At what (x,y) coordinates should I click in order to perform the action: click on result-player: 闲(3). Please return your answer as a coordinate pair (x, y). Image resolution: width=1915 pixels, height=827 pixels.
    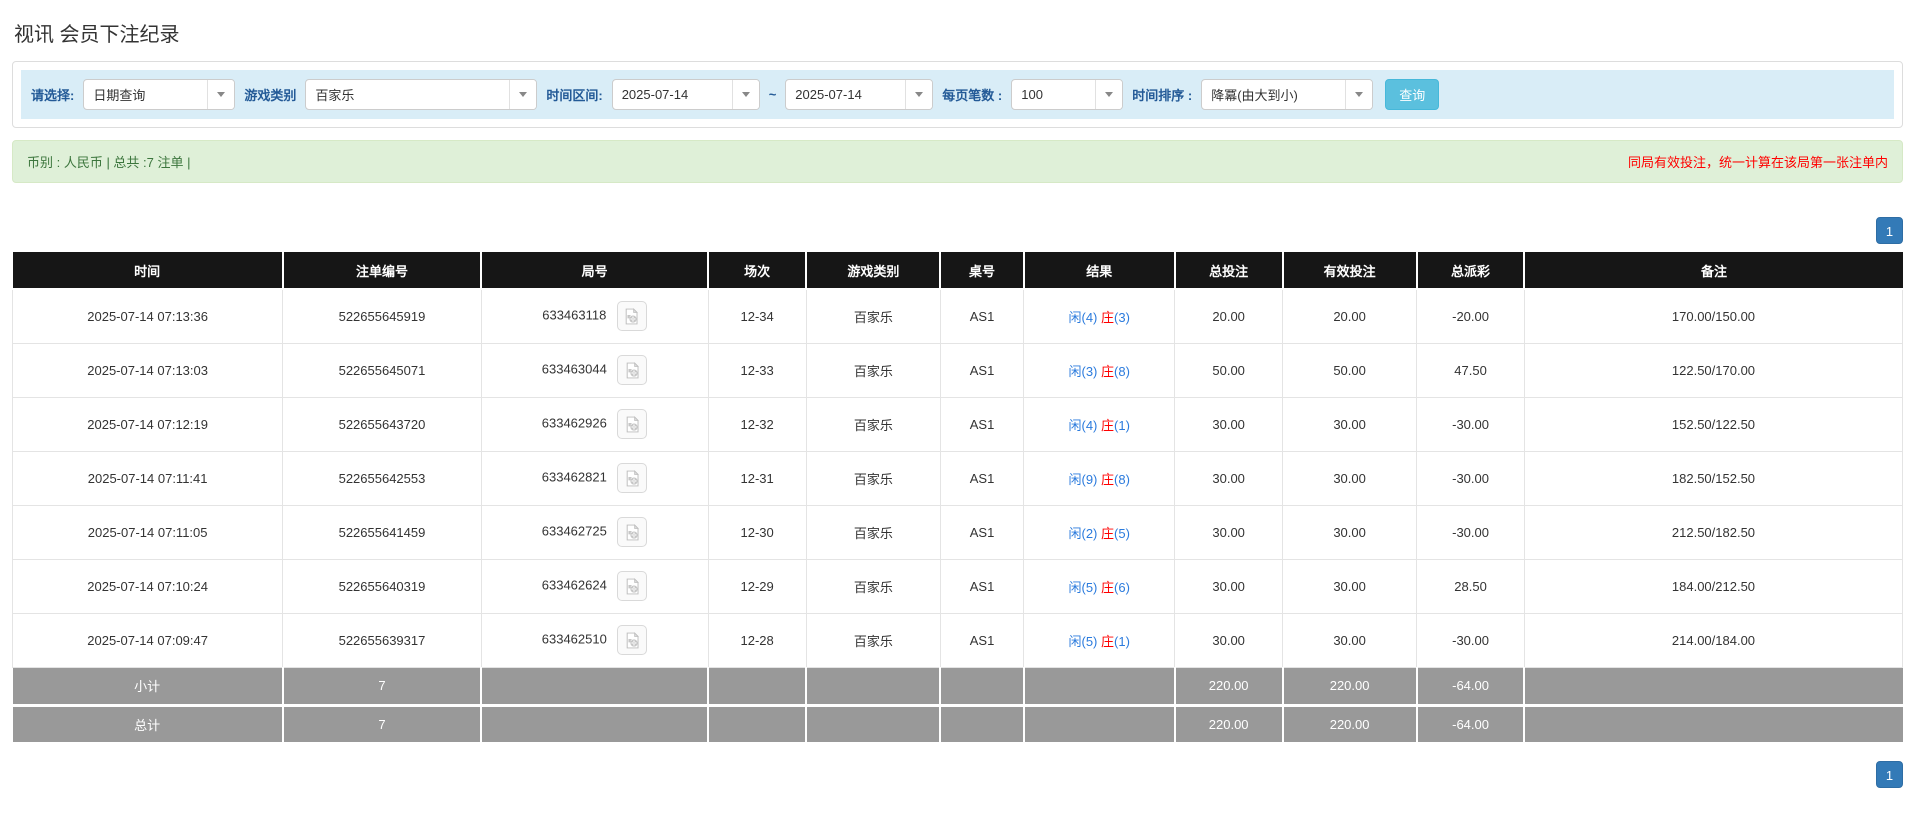
    Looking at the image, I should click on (1084, 371).